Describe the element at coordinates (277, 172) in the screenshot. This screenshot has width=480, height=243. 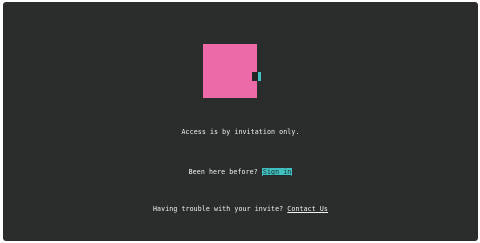
I see `sign-in-link: Sign in` at that location.